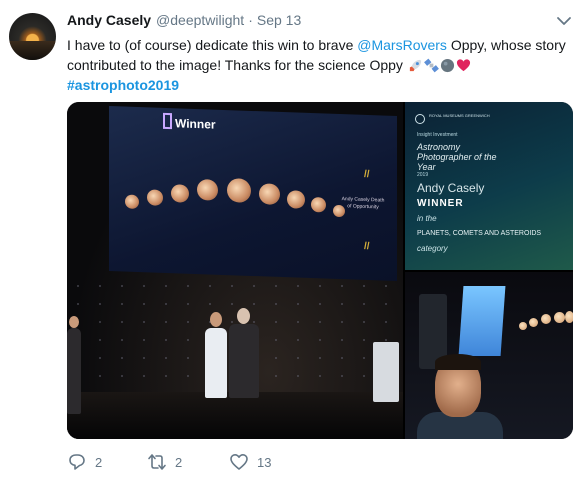  What do you see at coordinates (279, 20) in the screenshot?
I see `tweet-timestamp: Sep 13` at bounding box center [279, 20].